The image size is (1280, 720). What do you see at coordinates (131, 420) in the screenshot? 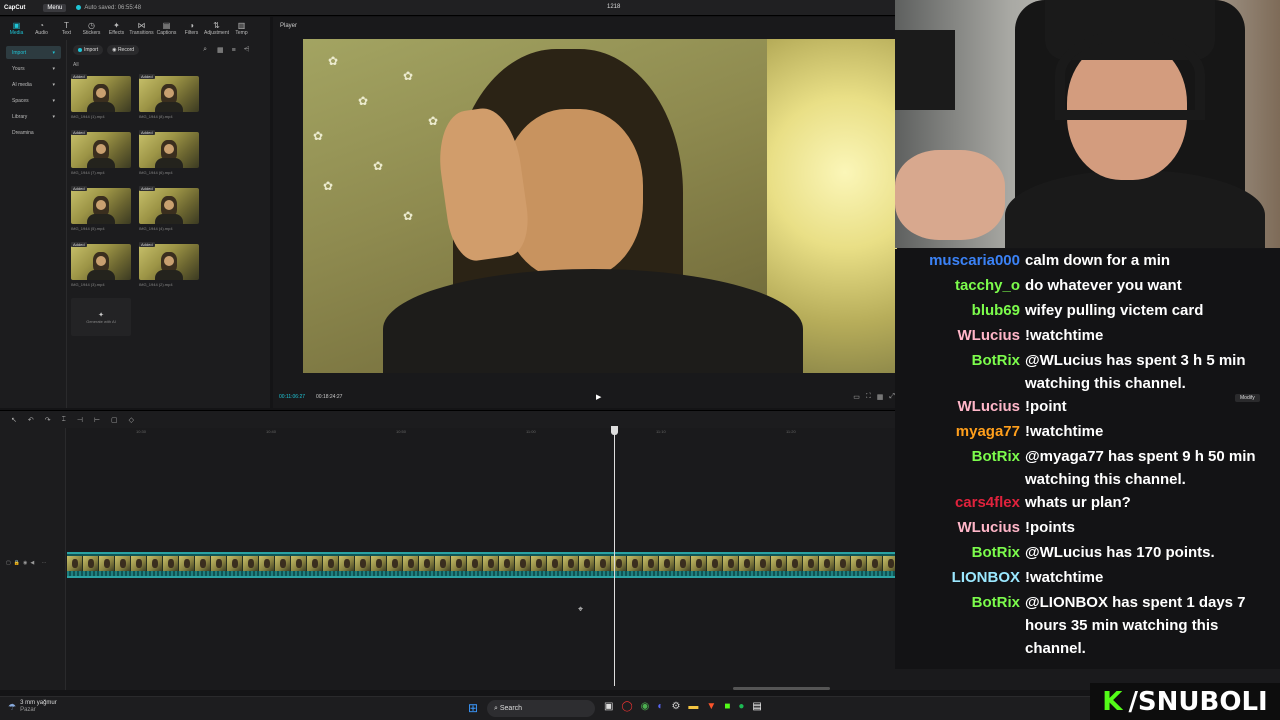
I see `marker-icon: ◇` at bounding box center [131, 420].